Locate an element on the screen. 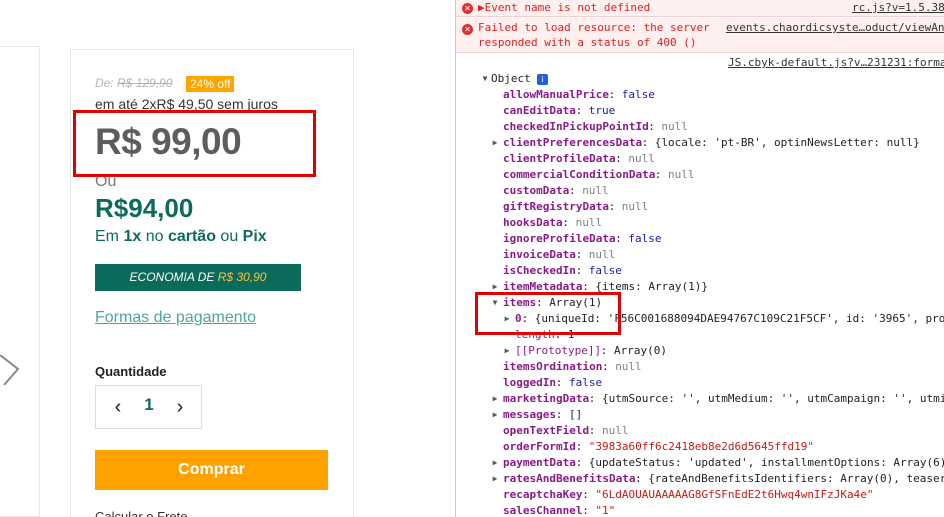 Image resolution: width=944 pixels, height=517 pixels. payment-methods-link: Formas de pagamento is located at coordinates (175, 318).